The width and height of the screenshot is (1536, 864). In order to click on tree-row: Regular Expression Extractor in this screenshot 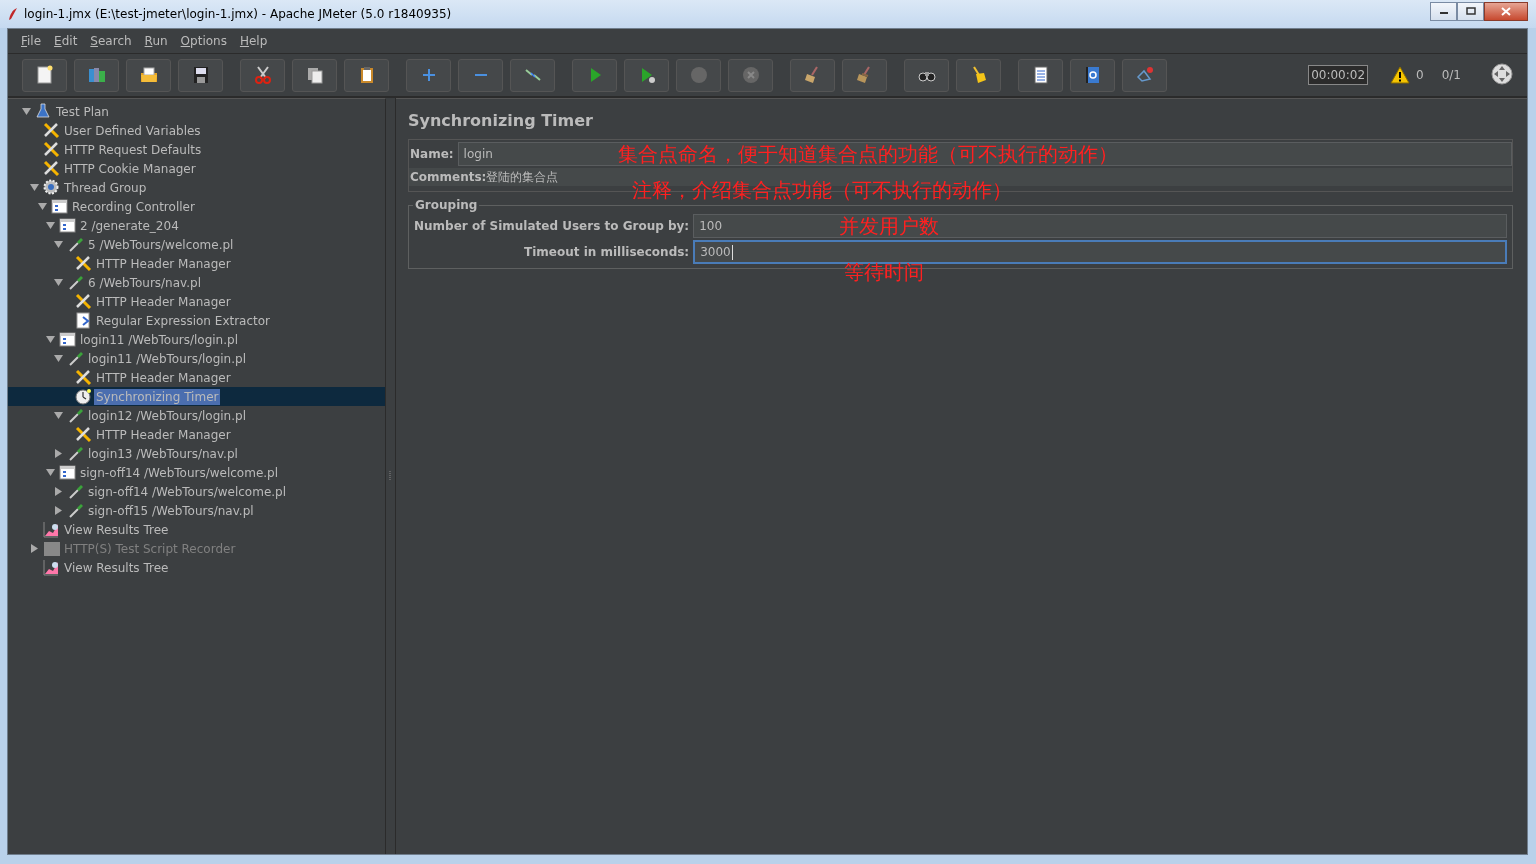, I will do `click(196, 320)`.